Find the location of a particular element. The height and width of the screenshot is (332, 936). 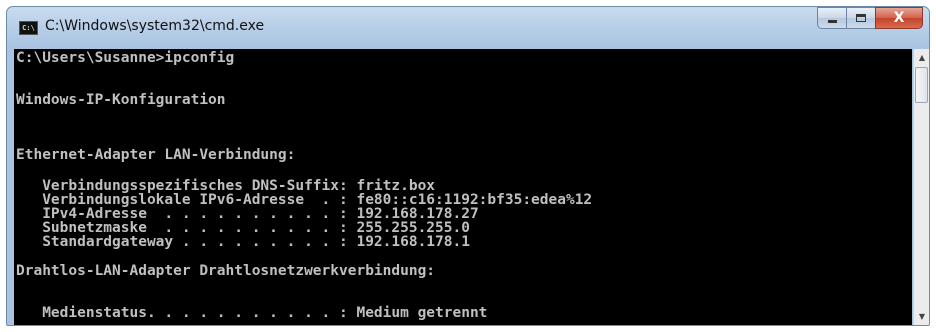

maximize-button is located at coordinates (860, 18).